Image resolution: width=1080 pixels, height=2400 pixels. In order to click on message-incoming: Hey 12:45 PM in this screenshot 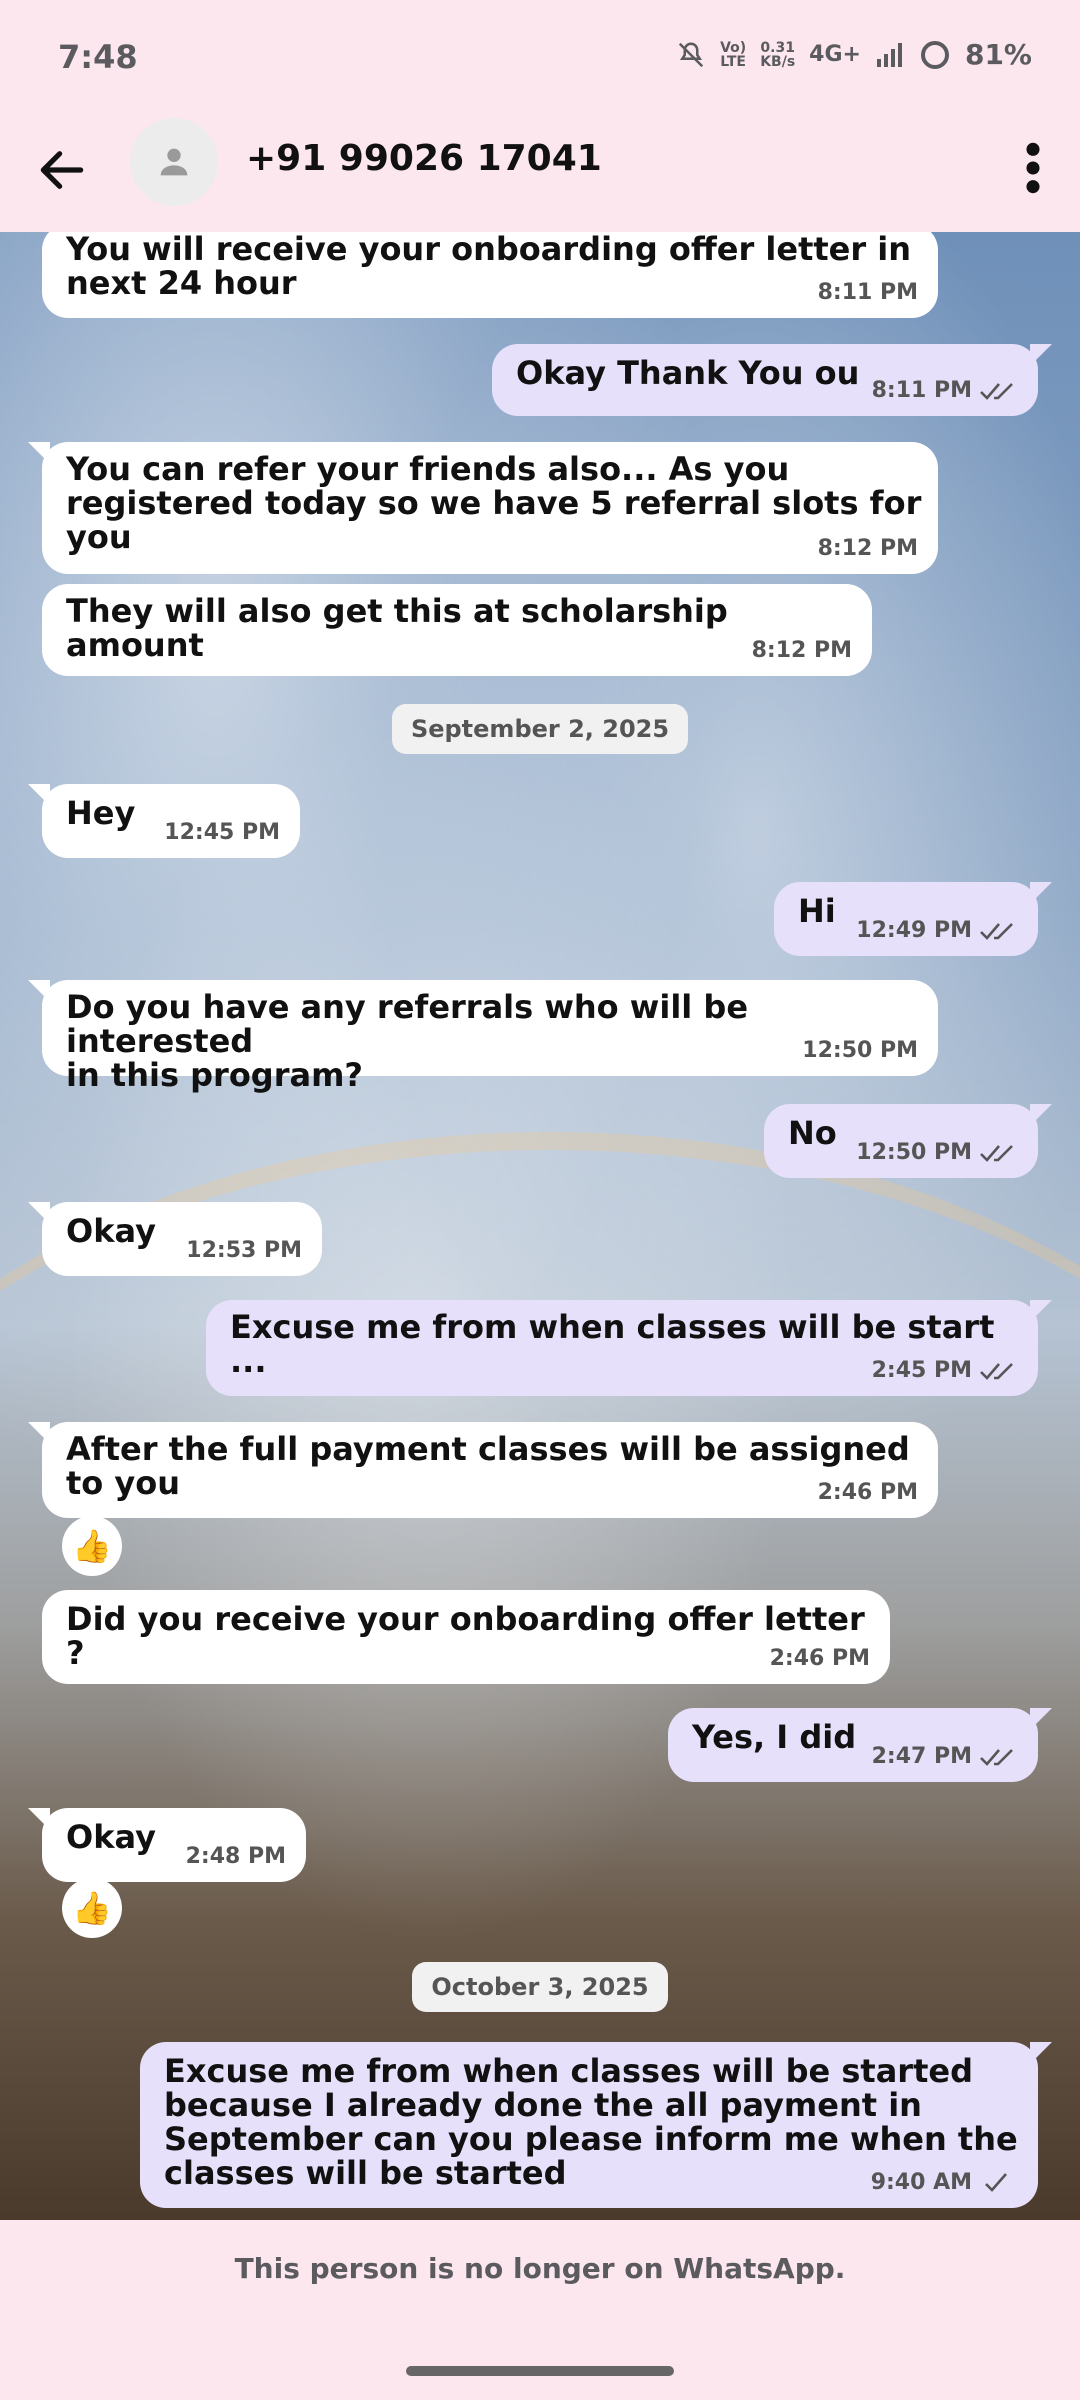, I will do `click(164, 821)`.